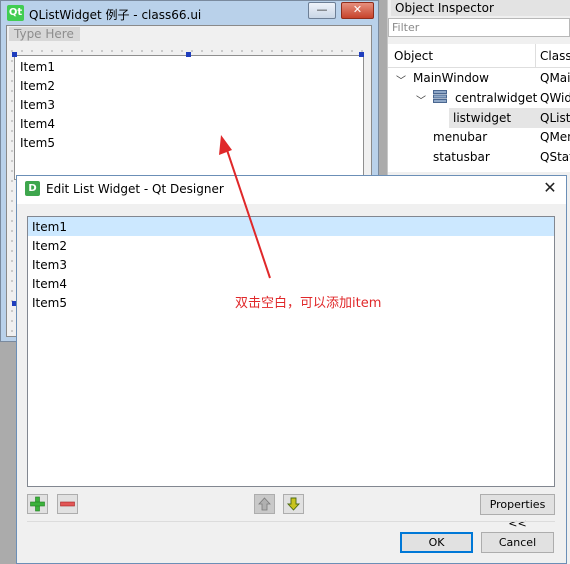 The image size is (570, 564). What do you see at coordinates (535, 56) in the screenshot?
I see `column-separator` at bounding box center [535, 56].